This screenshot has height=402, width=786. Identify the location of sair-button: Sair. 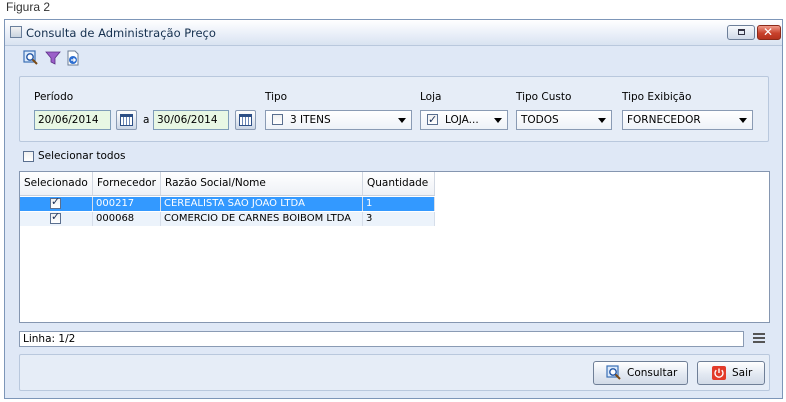
(731, 373).